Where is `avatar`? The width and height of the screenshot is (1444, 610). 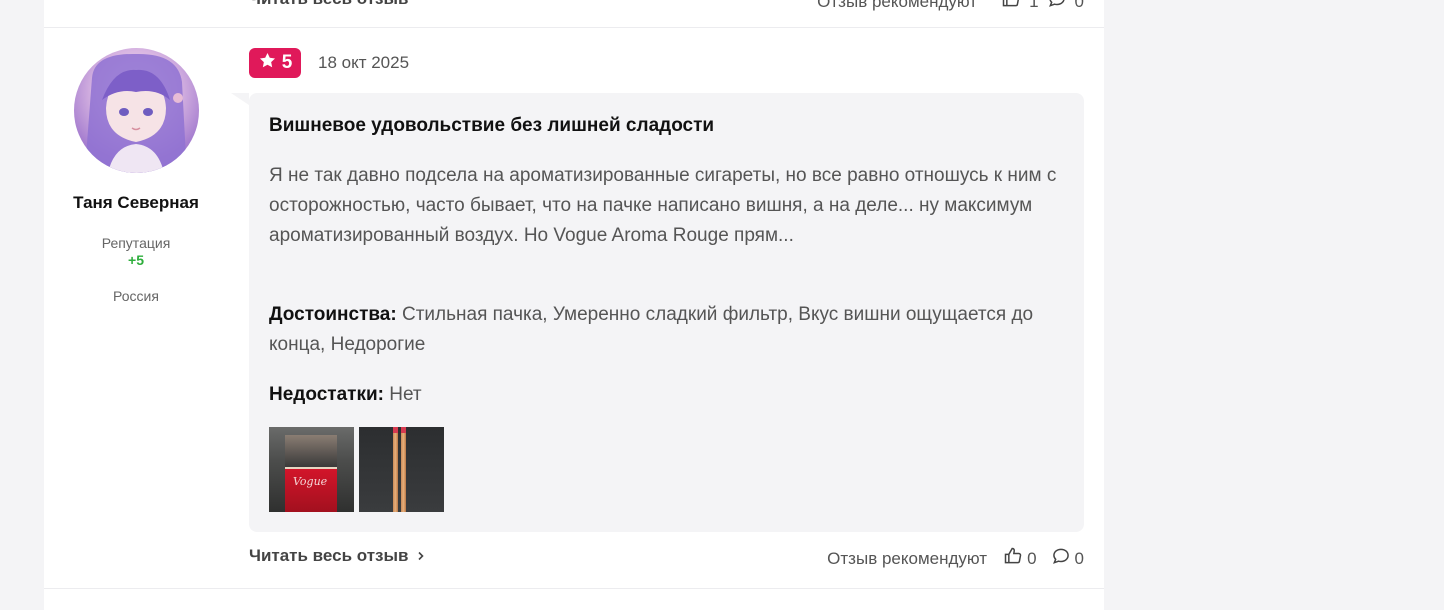
avatar is located at coordinates (136, 110).